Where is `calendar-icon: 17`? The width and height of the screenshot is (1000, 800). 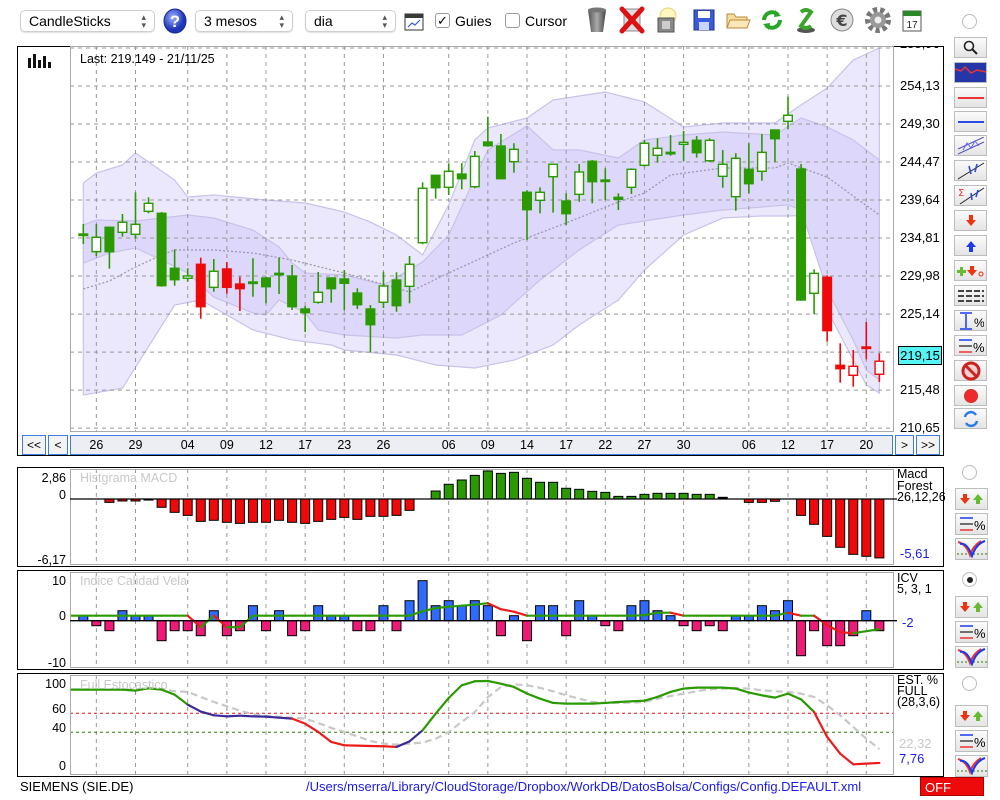
calendar-icon: 17 is located at coordinates (912, 20).